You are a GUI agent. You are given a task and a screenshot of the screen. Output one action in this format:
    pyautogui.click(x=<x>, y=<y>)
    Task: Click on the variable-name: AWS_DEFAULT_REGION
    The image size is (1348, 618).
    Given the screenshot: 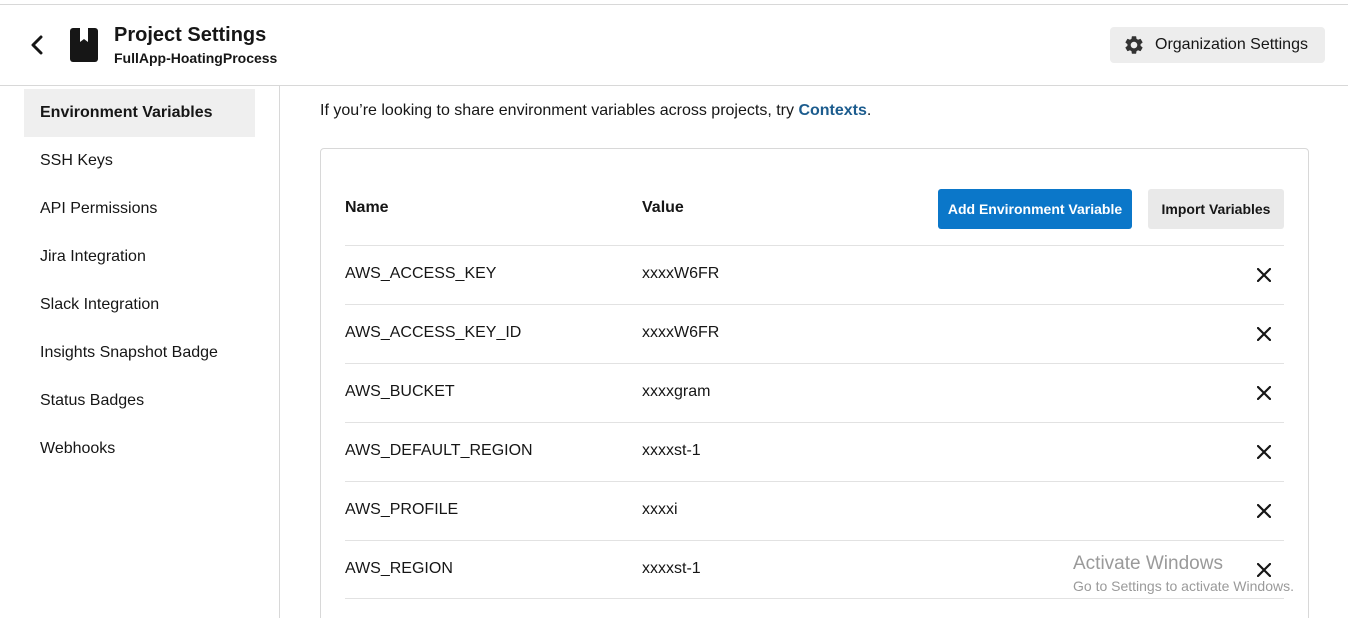 What is the action you would take?
    pyautogui.click(x=439, y=450)
    